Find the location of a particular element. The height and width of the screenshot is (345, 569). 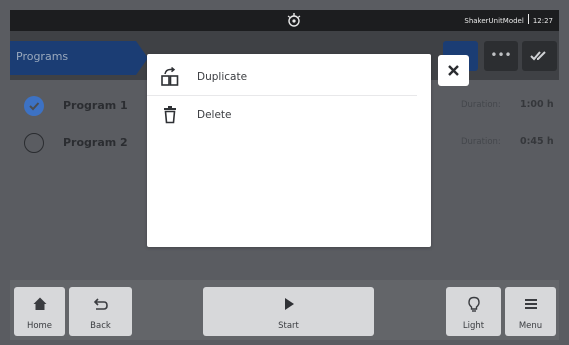

status-separator is located at coordinates (528, 19).